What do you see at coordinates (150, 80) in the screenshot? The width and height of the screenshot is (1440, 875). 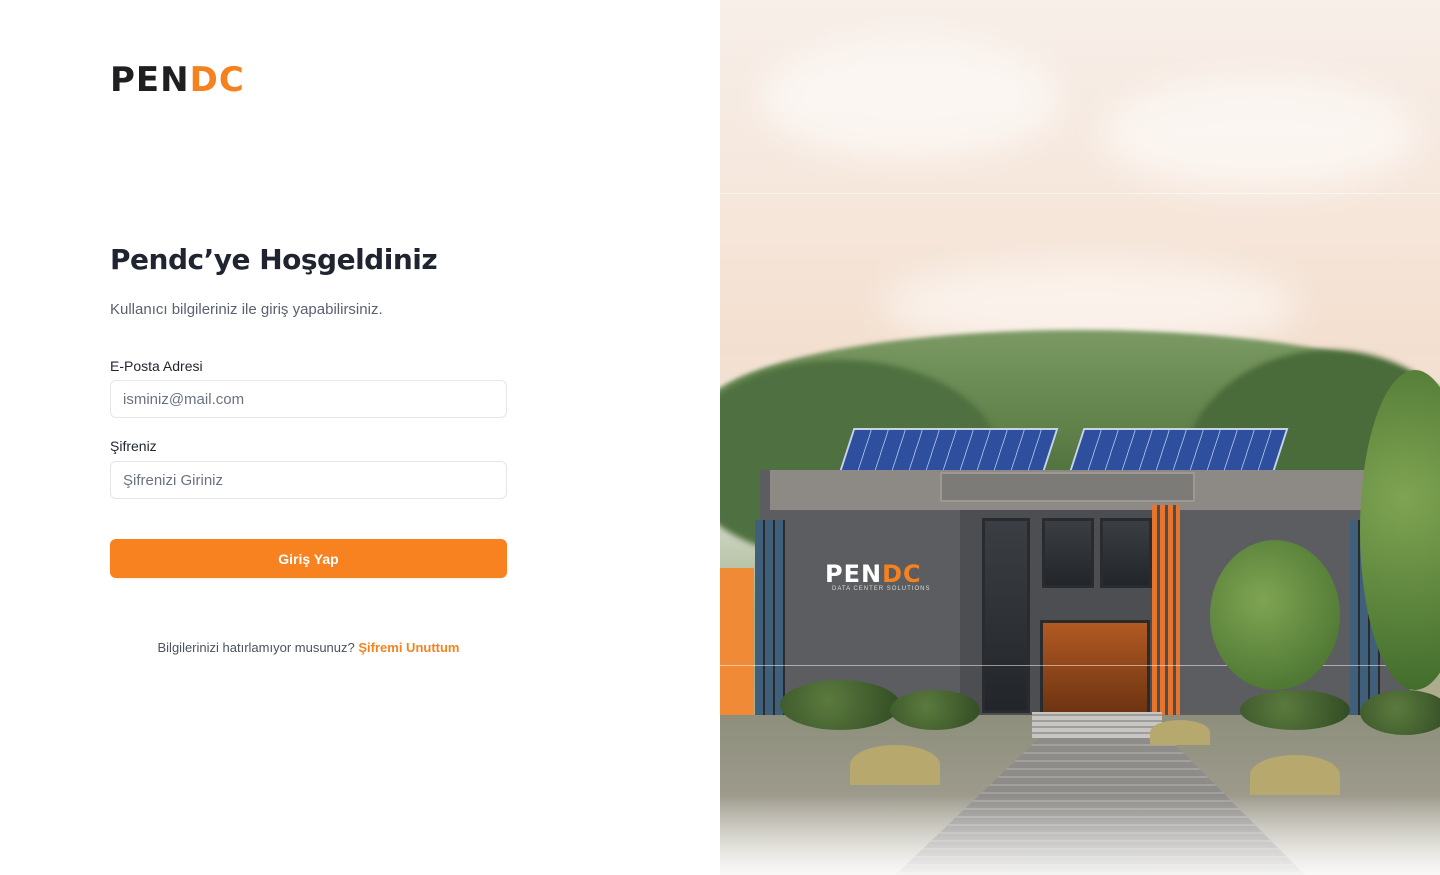 I see `logo-text-dark: PEN` at bounding box center [150, 80].